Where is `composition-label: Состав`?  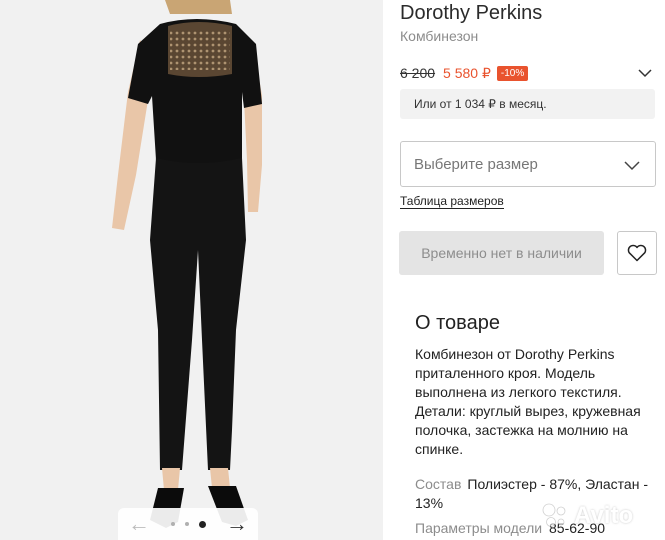 composition-label: Состав is located at coordinates (438, 484).